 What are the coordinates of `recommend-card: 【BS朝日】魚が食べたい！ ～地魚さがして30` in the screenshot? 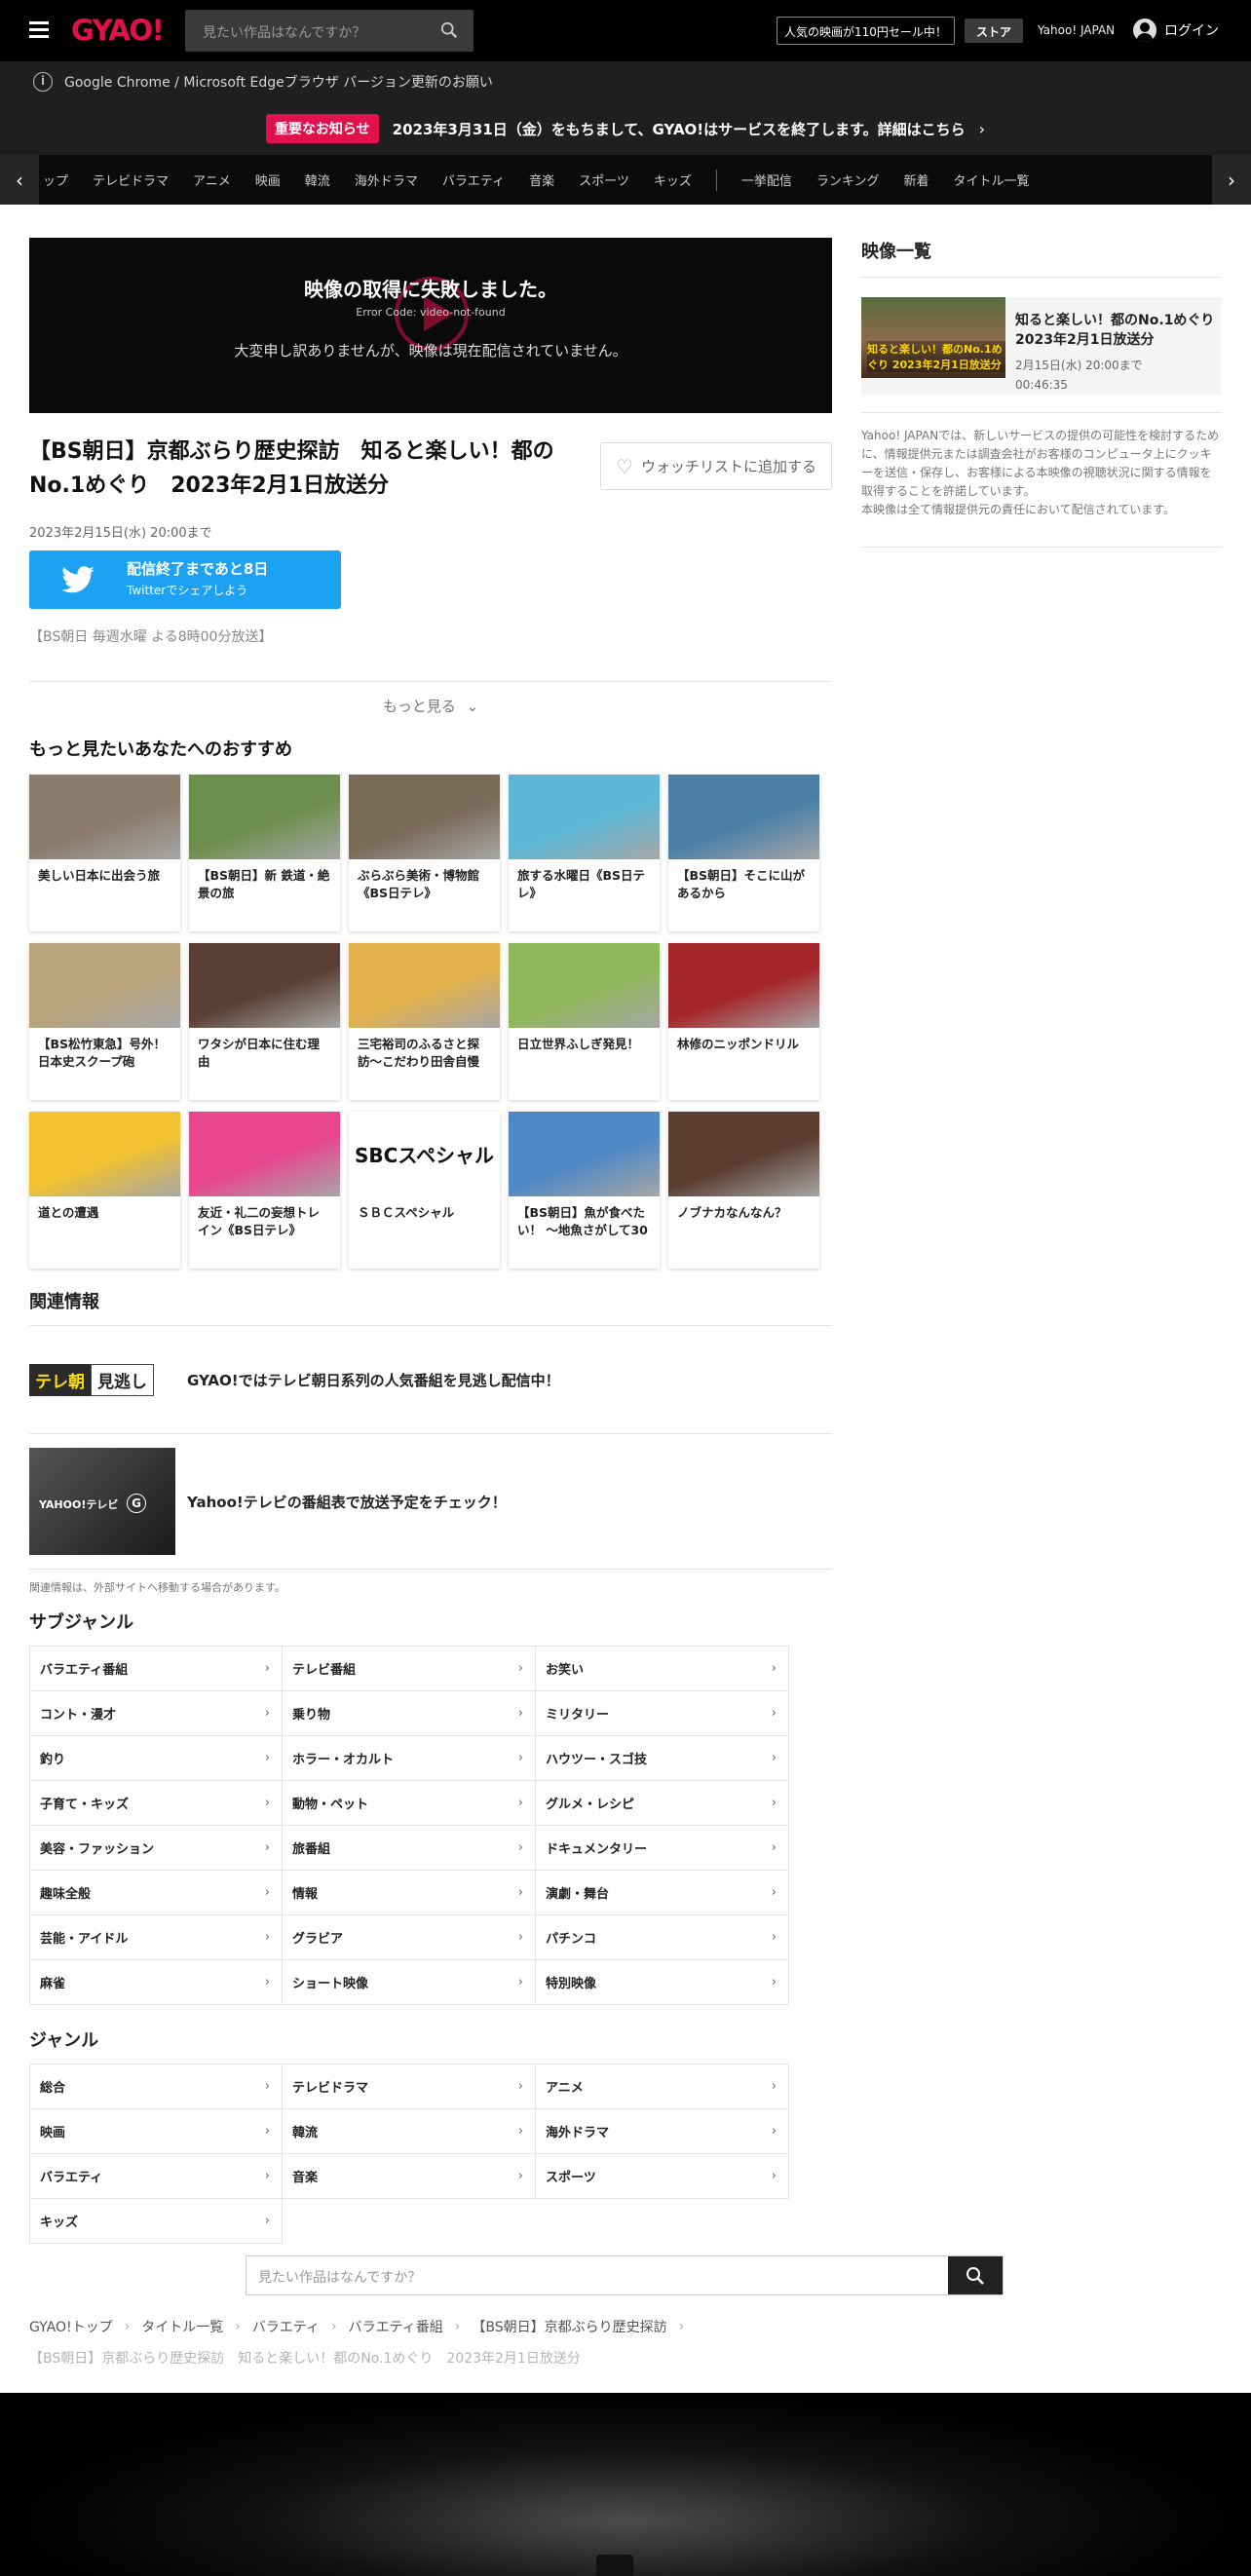 It's located at (585, 1190).